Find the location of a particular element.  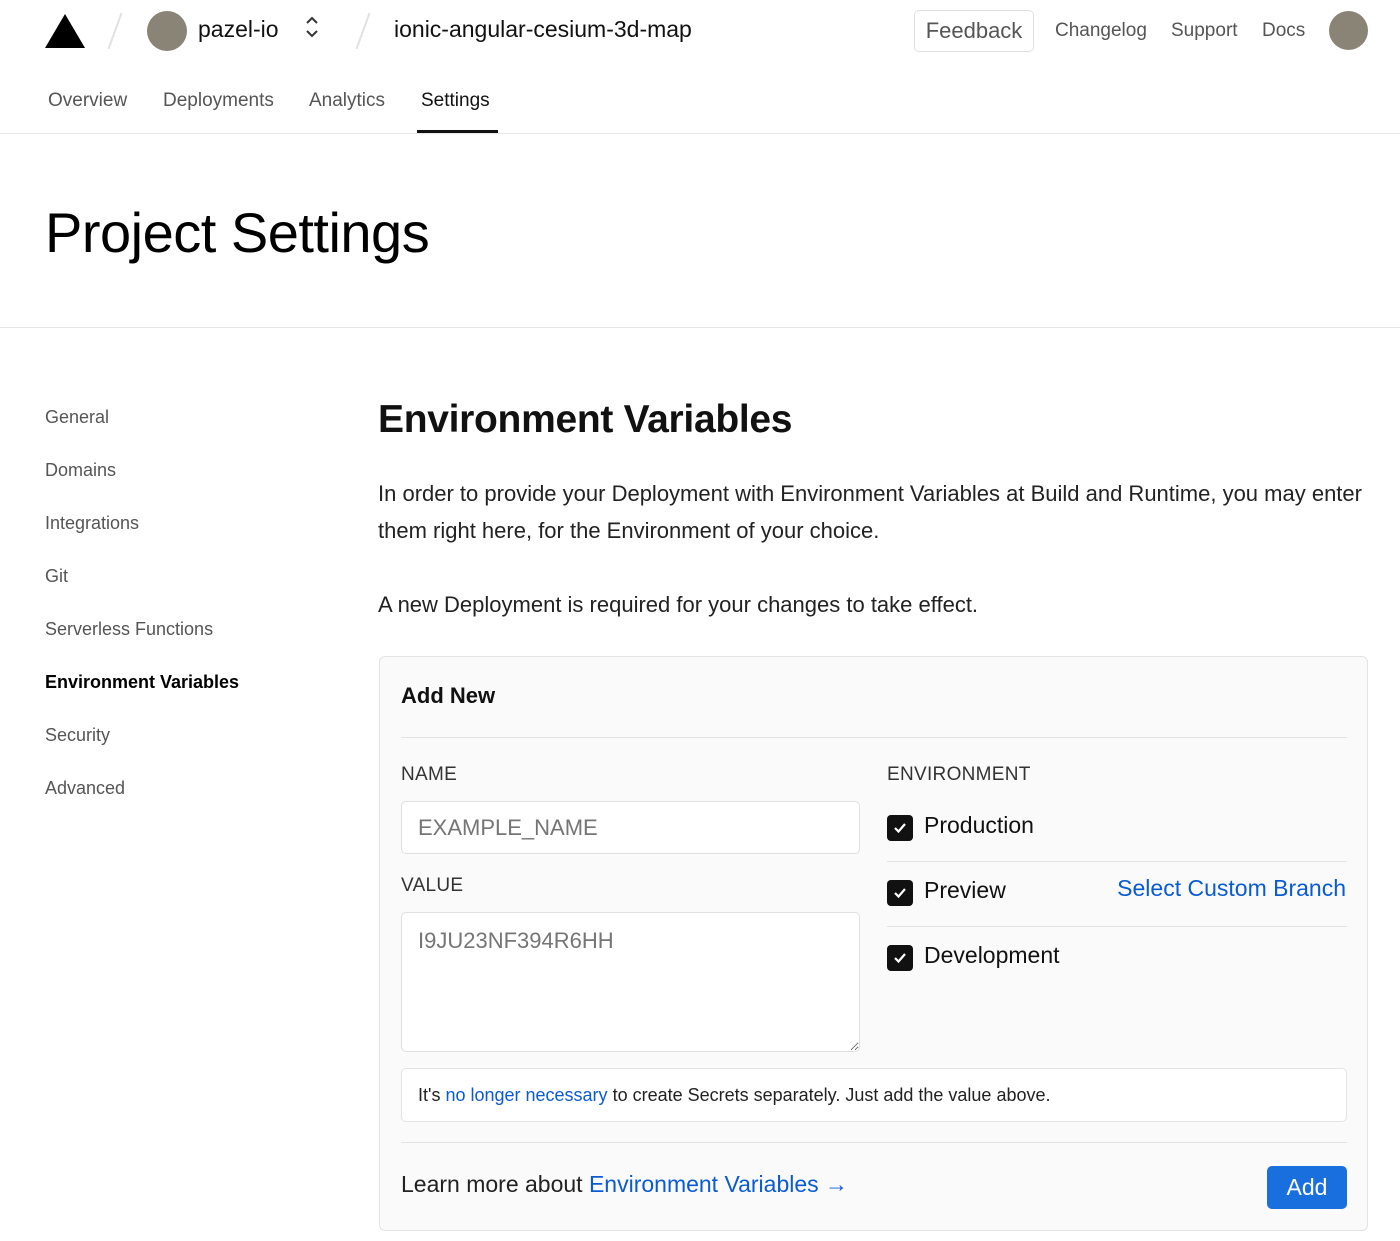

sidebar-item-advanced: Advanced is located at coordinates (85, 788).